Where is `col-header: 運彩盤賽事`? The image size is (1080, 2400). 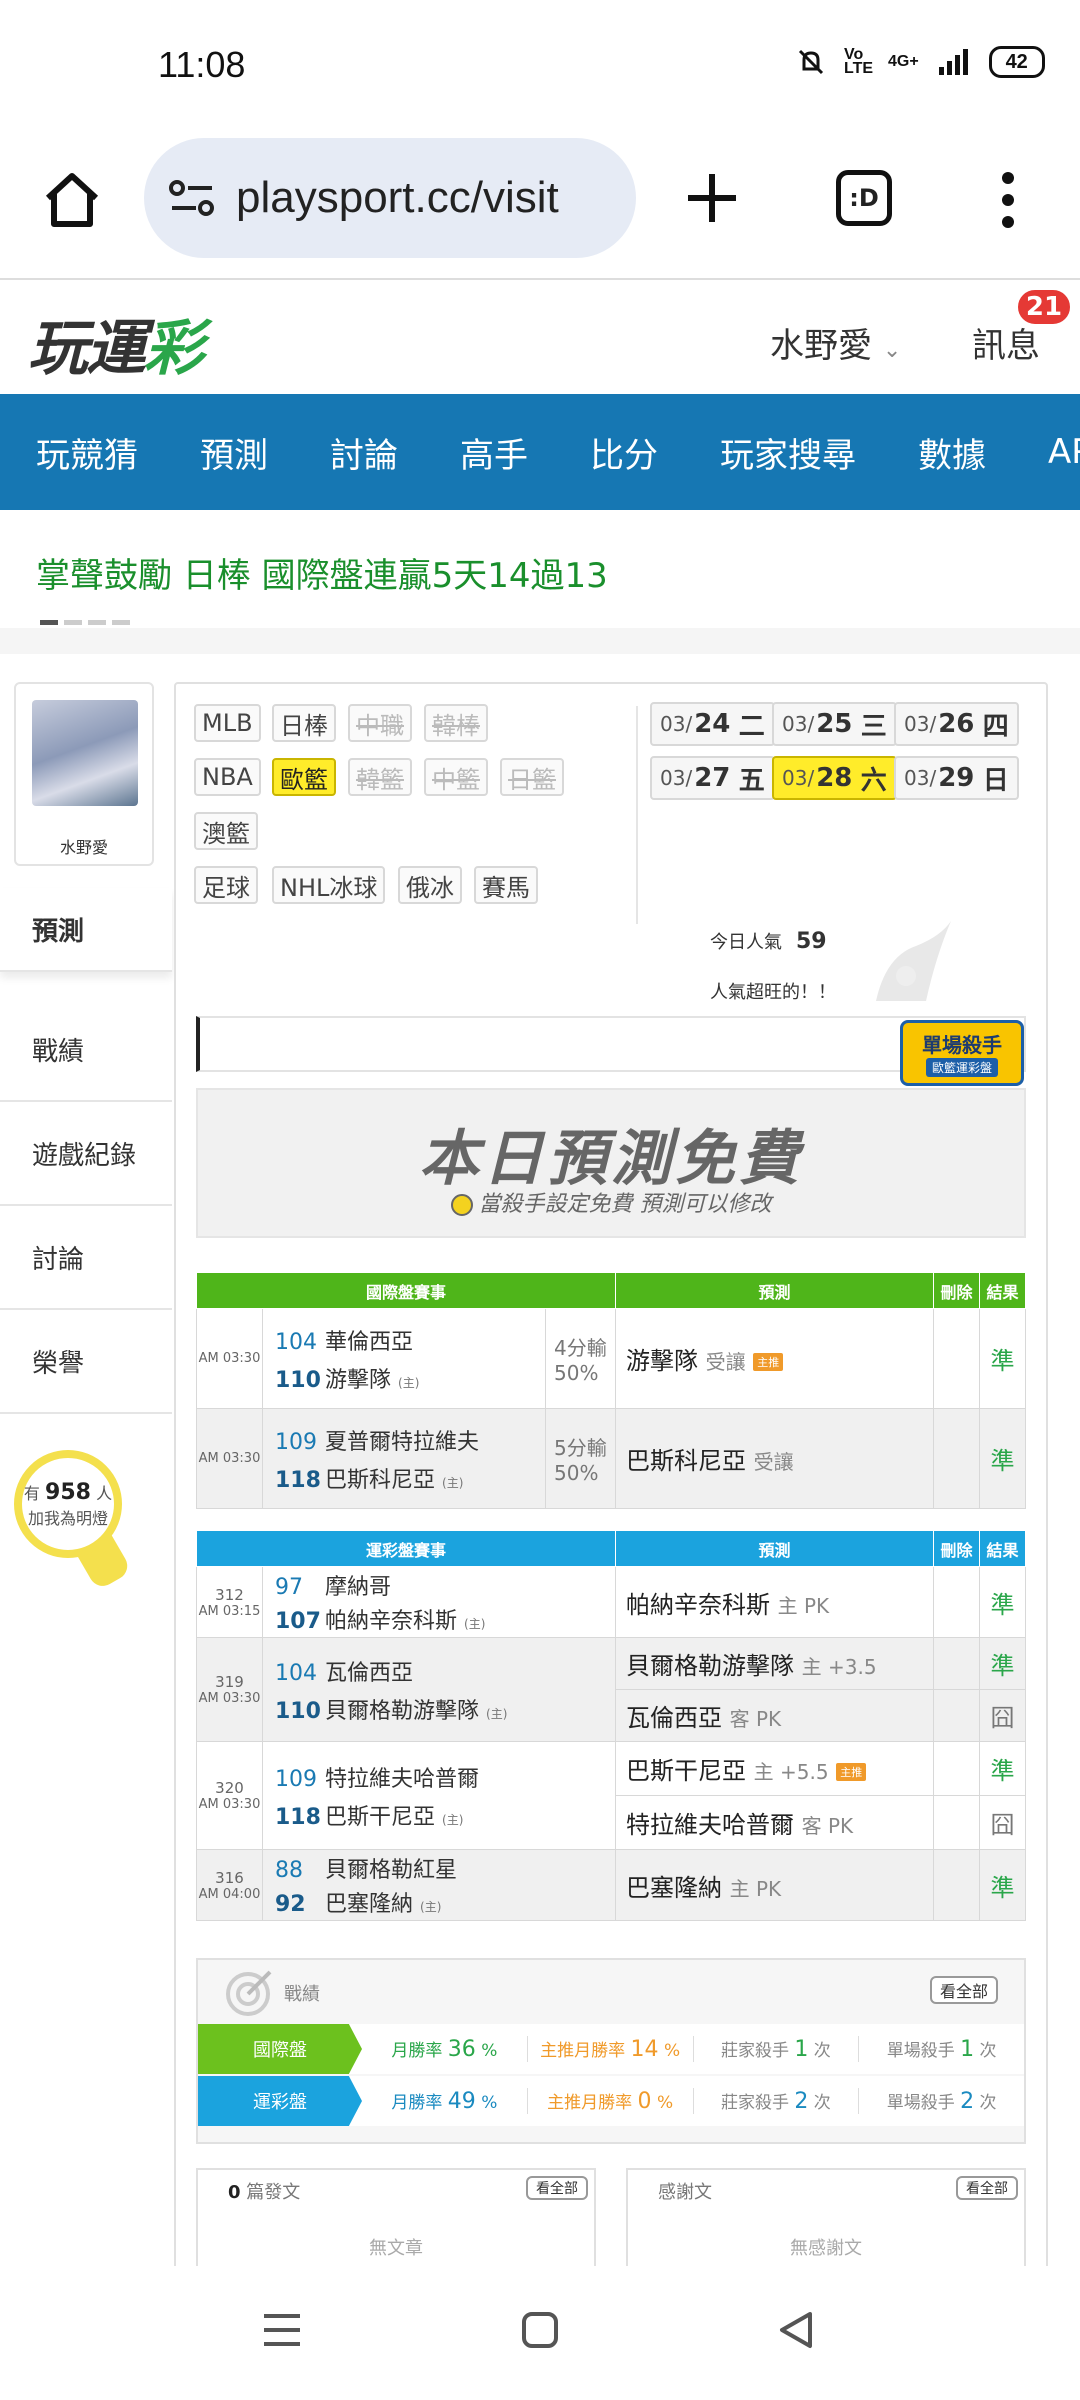
col-header: 運彩盤賽事 is located at coordinates (406, 1548).